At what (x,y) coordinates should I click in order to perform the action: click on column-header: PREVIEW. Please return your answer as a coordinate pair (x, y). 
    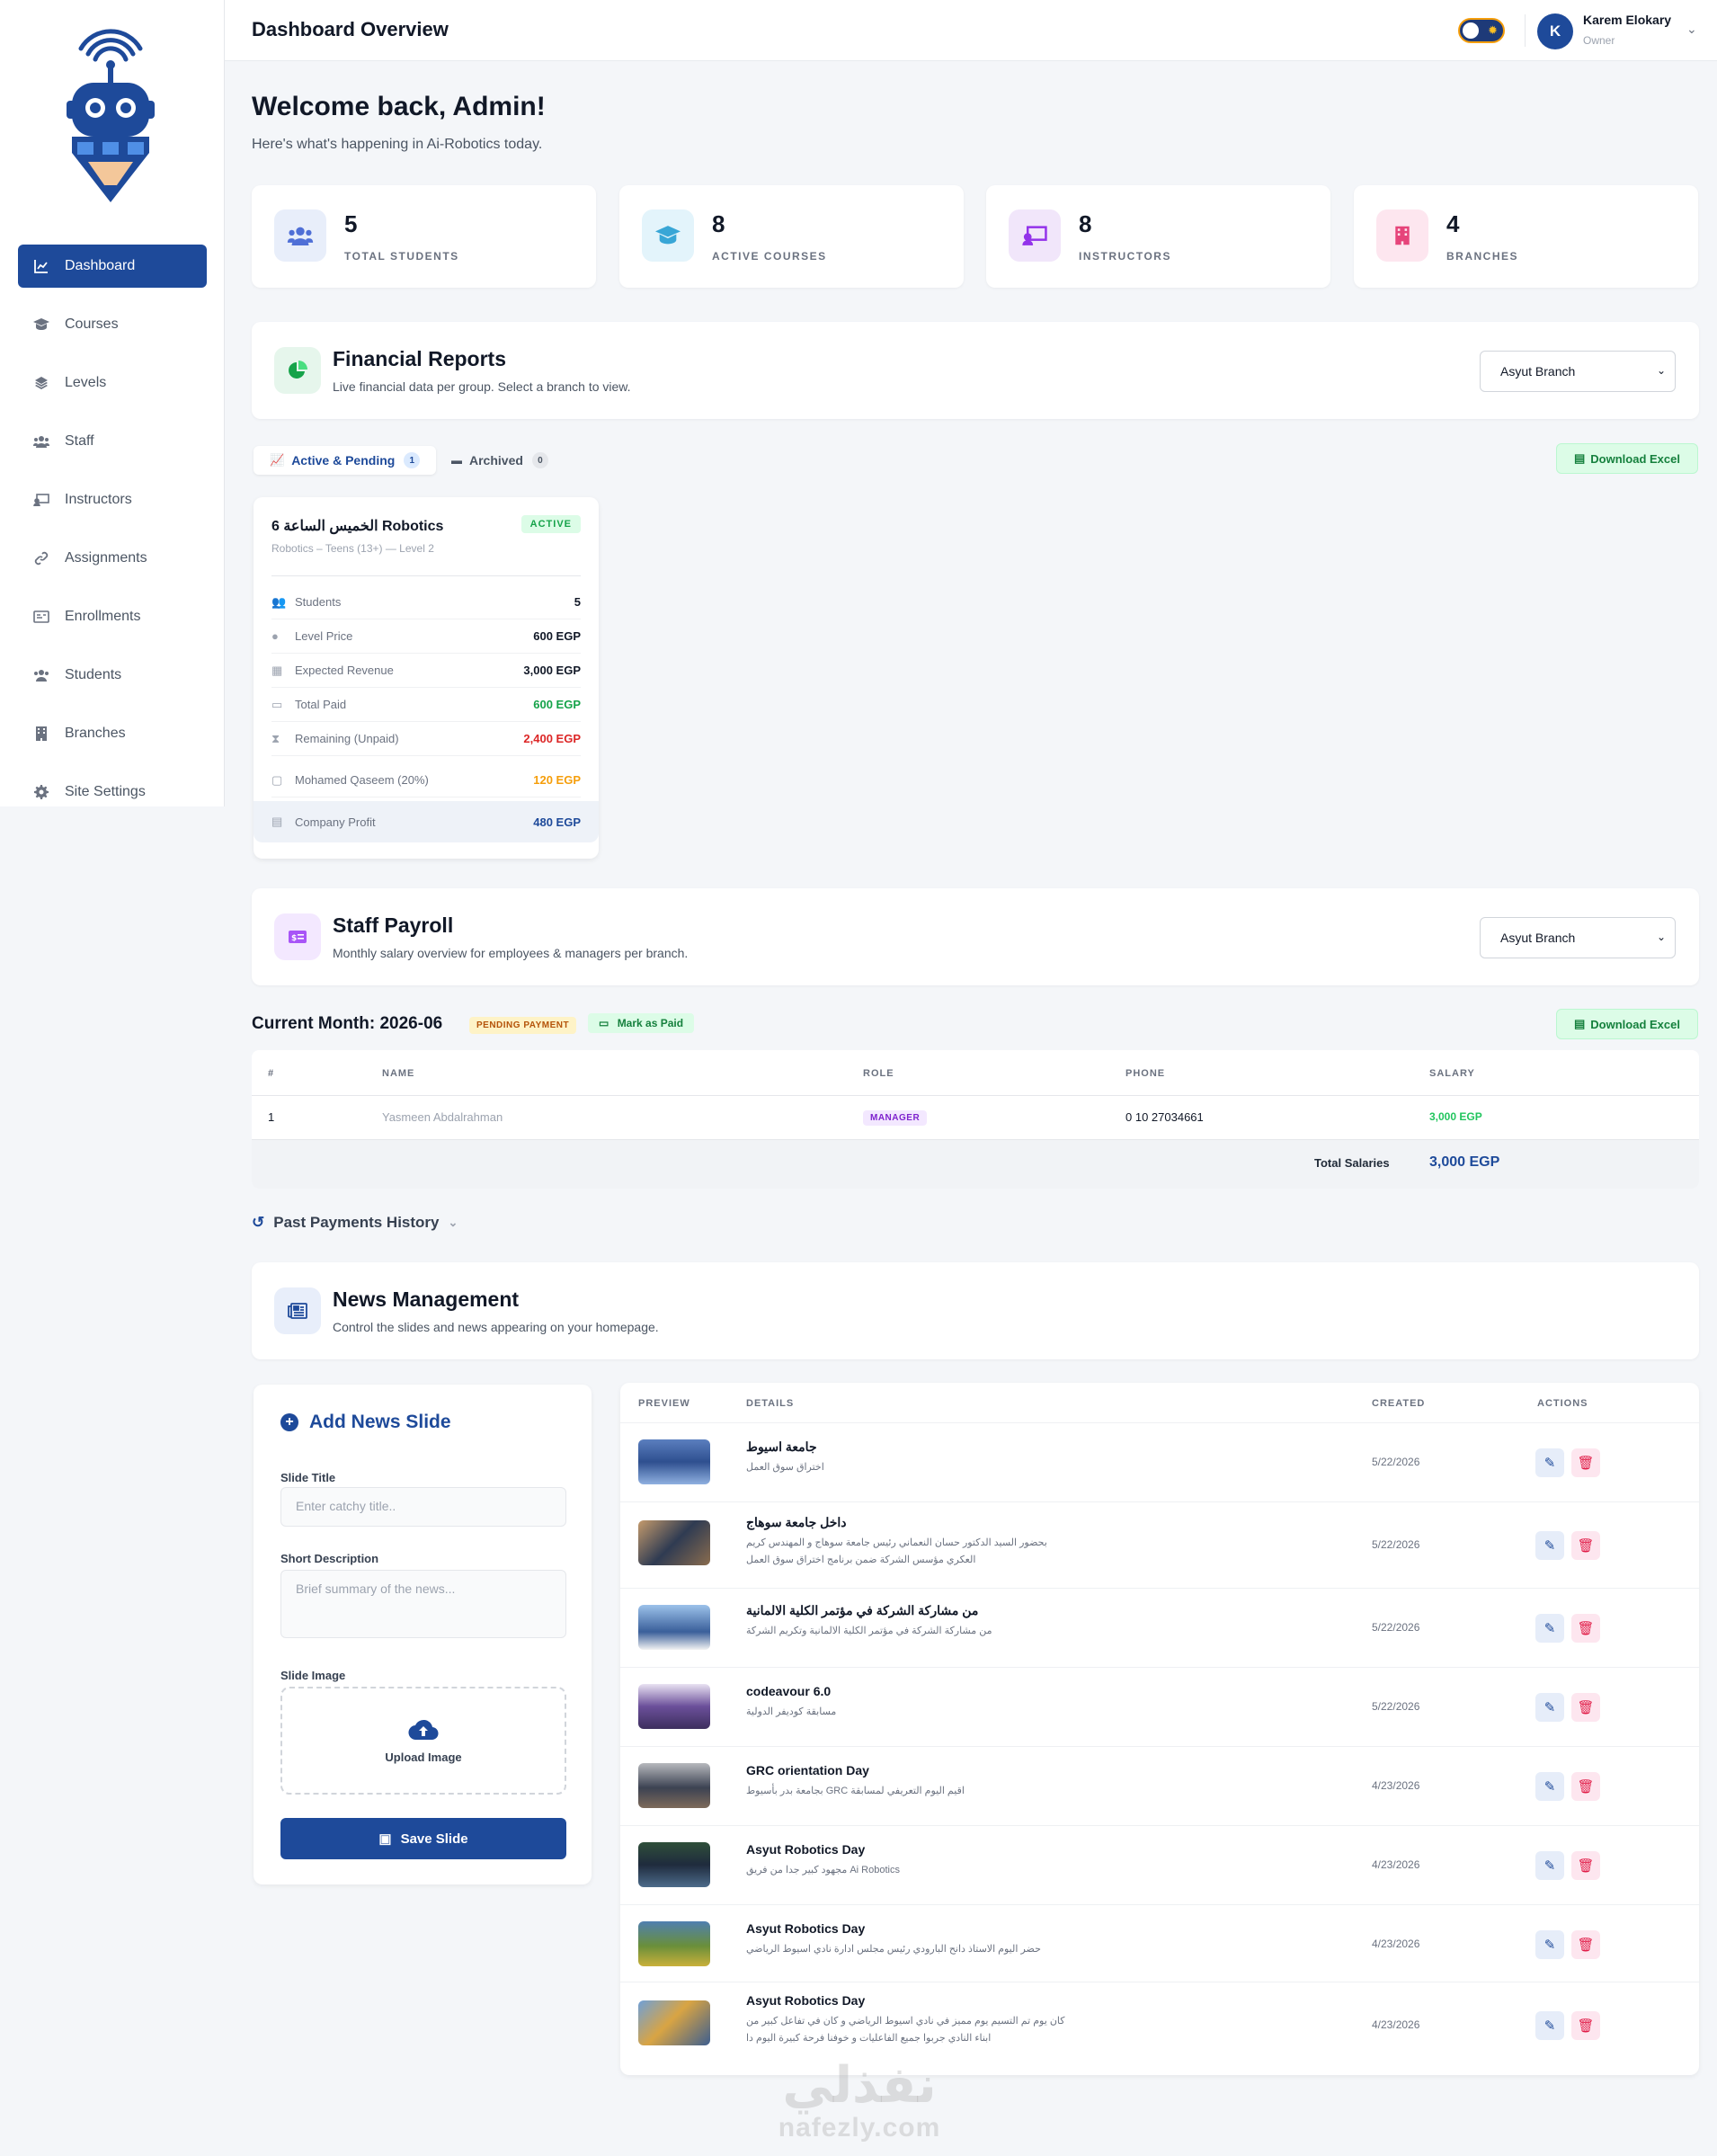
    Looking at the image, I should click on (664, 1403).